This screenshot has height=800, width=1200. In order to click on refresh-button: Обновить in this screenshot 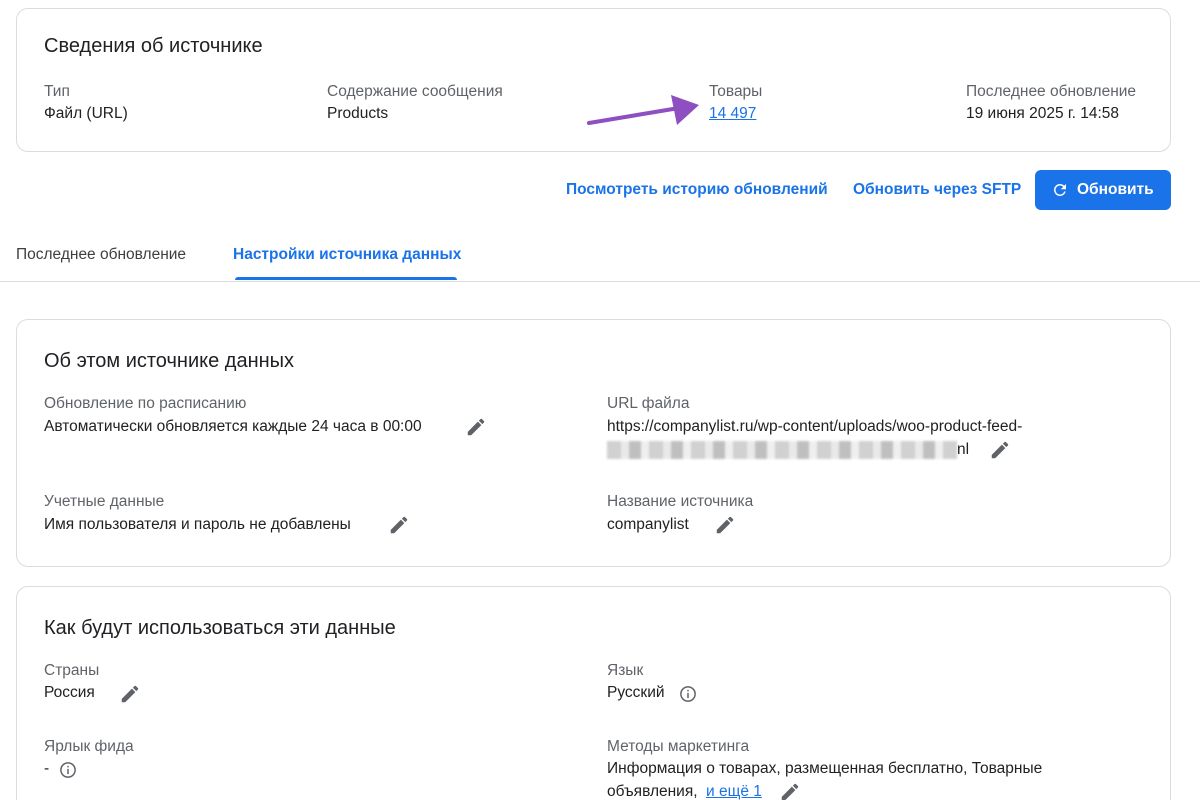, I will do `click(1103, 190)`.